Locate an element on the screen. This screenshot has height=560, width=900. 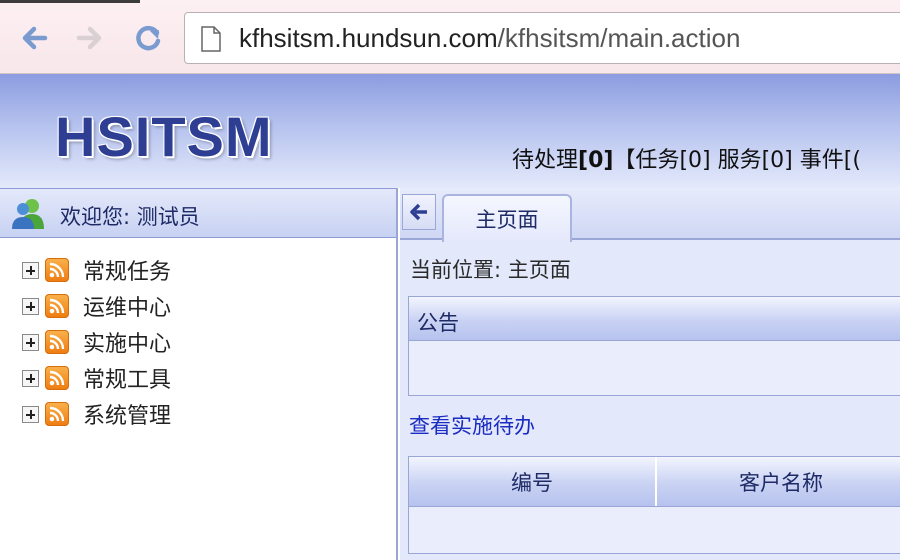
collapse-sidebar-button is located at coordinates (419, 212).